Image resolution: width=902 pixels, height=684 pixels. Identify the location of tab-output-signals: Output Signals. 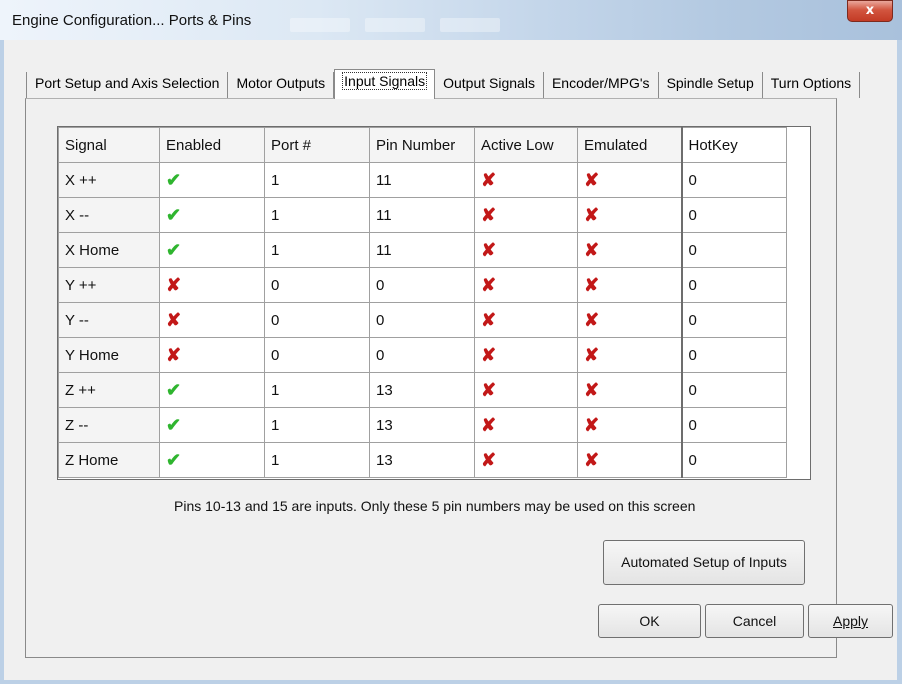
(489, 85).